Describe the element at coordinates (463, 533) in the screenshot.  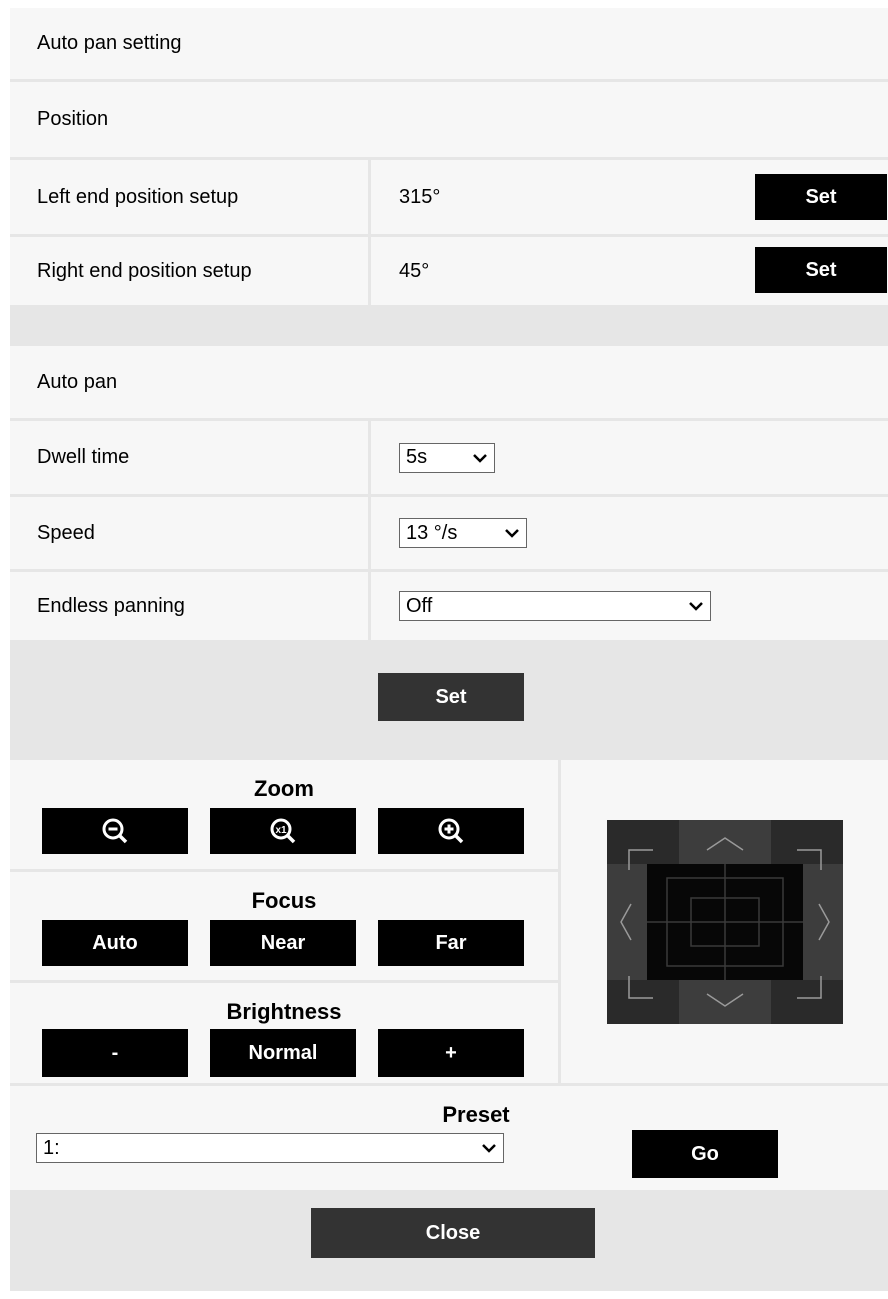
I see `speed-select: 13 °/s` at that location.